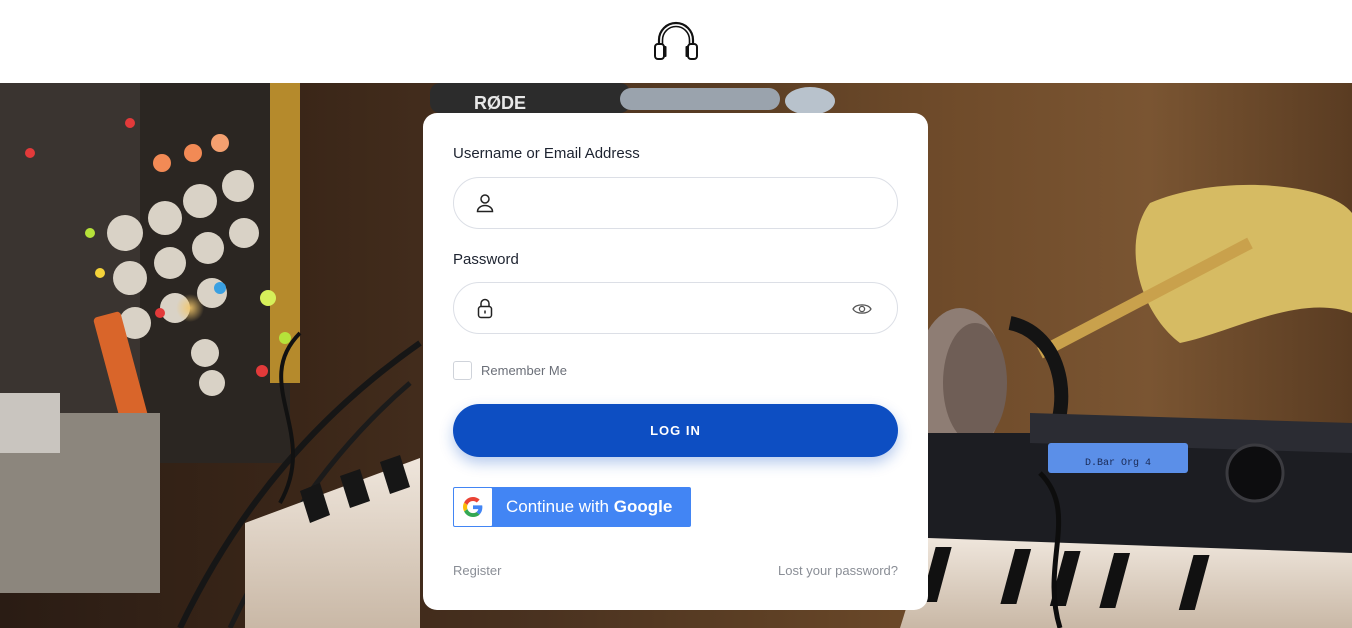 This screenshot has height=628, width=1352. I want to click on rode-brand-text: RØDE, so click(500, 103).